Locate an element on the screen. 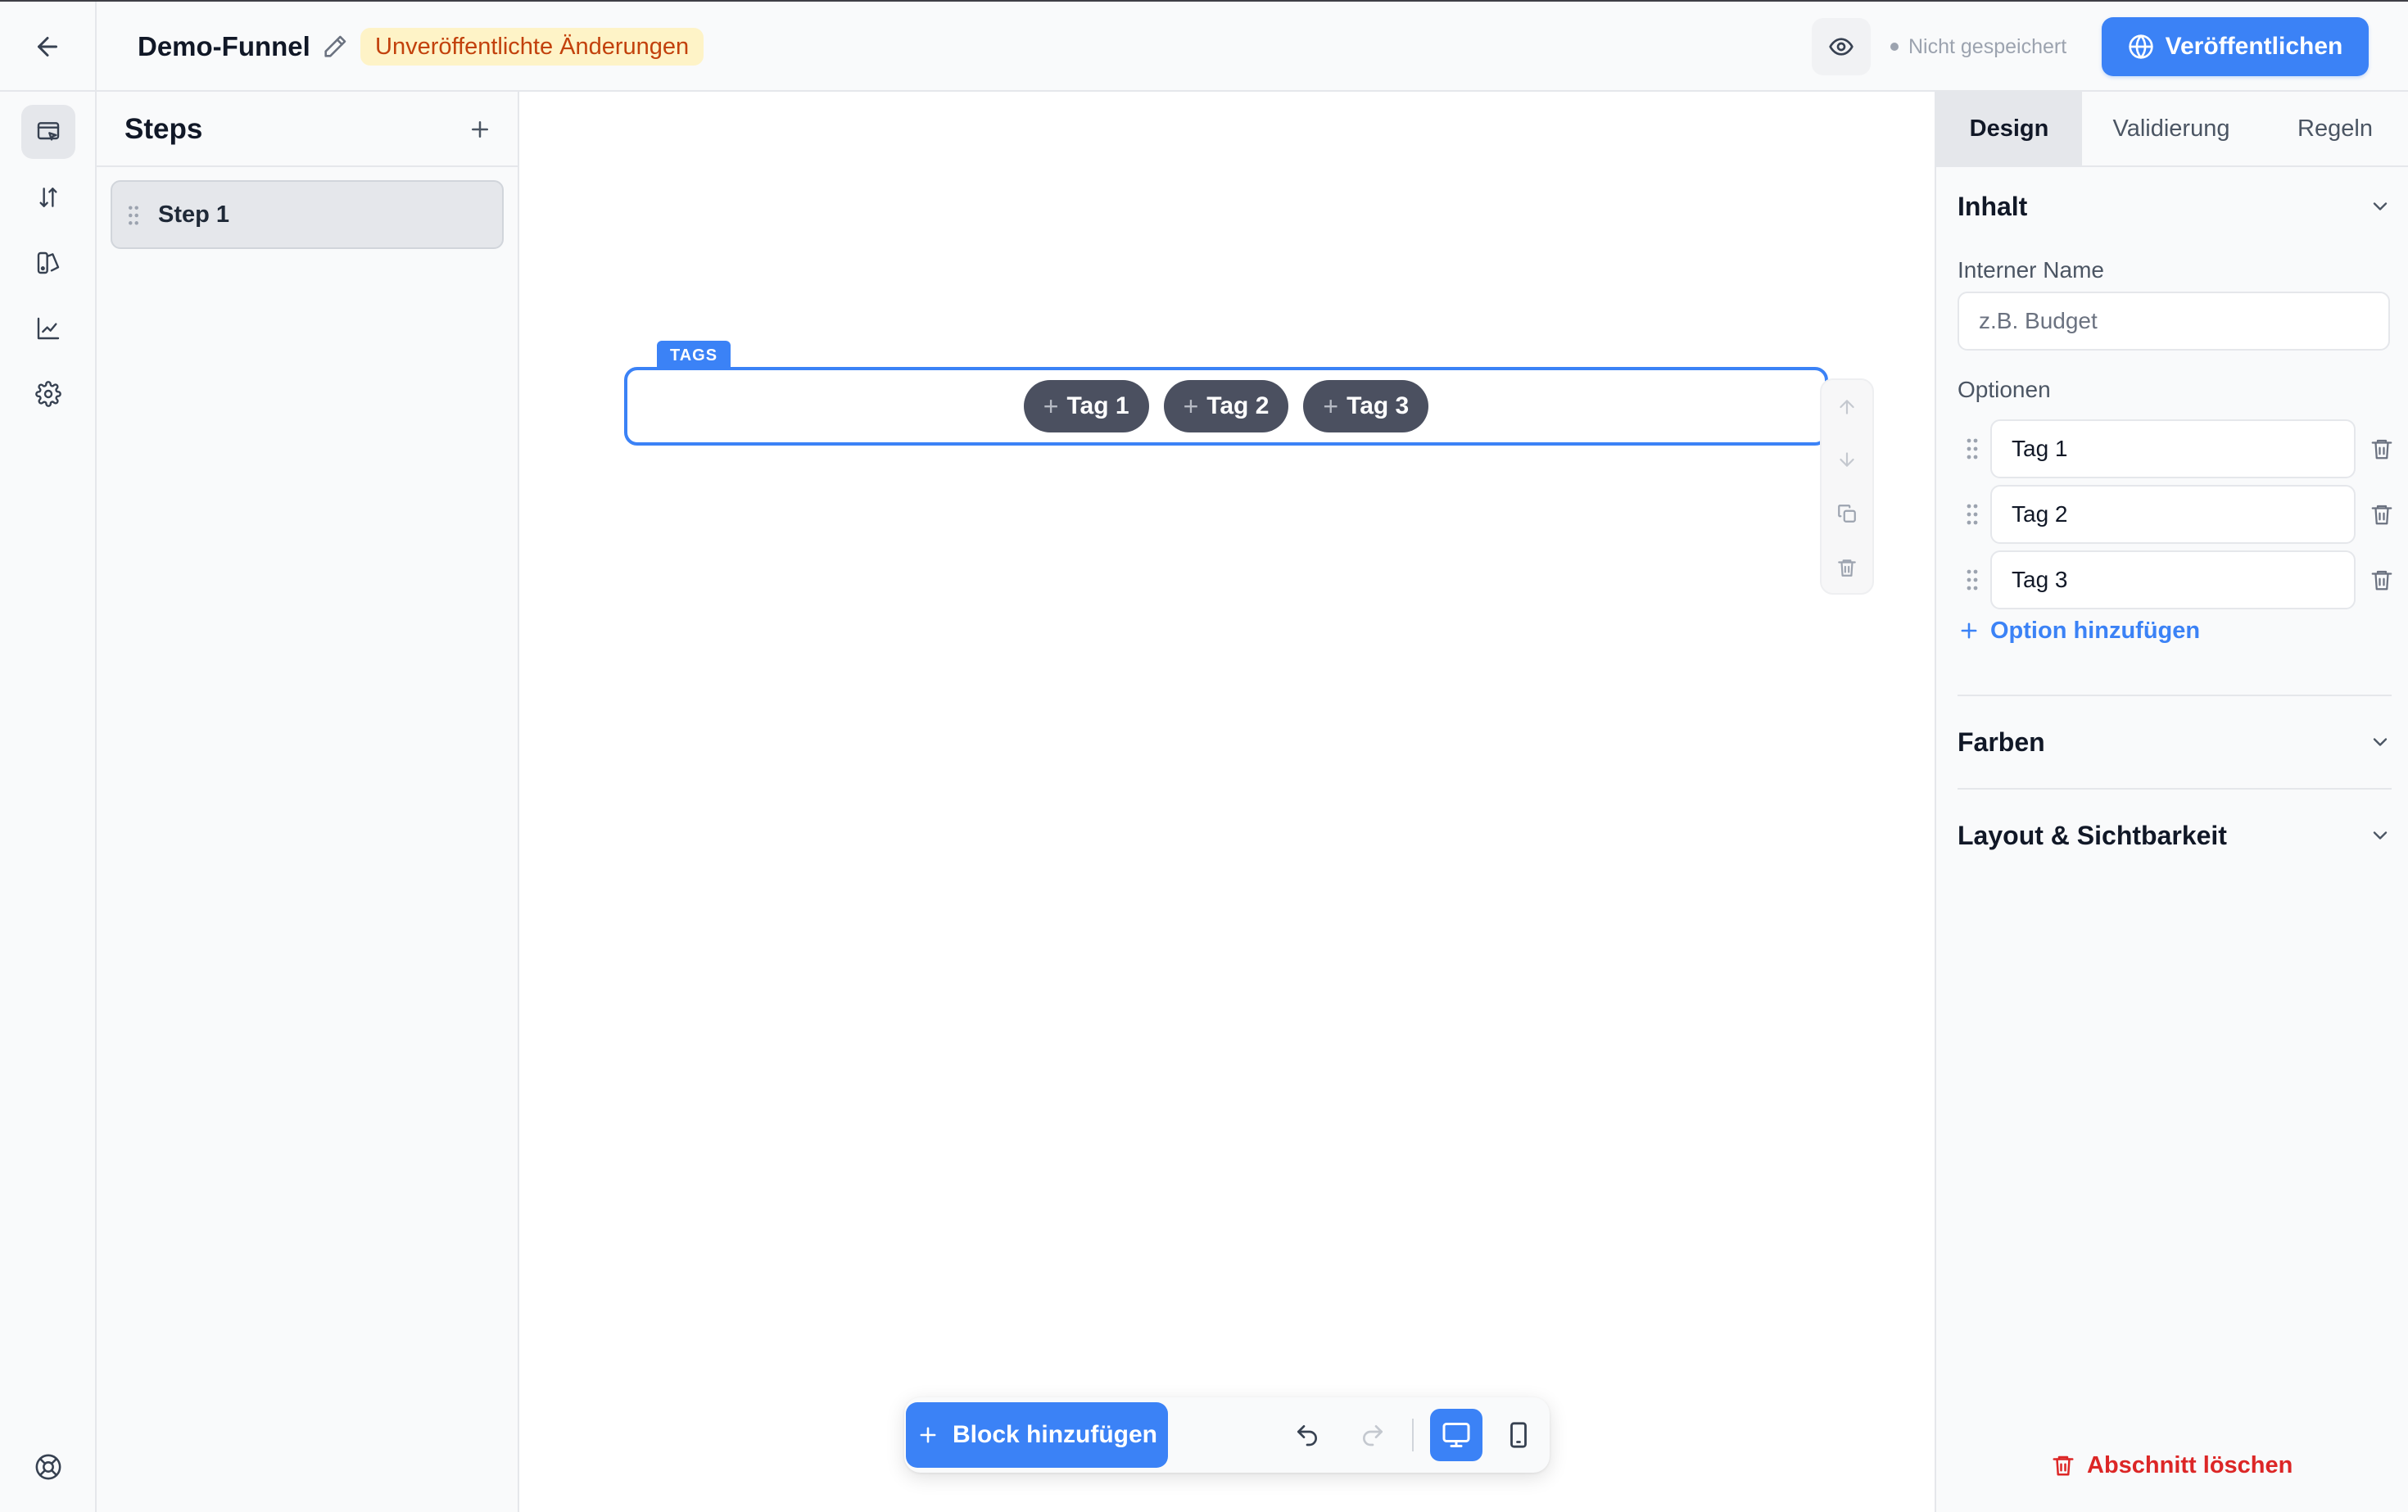  publish-button: Veröffentlichen is located at coordinates (2235, 47).